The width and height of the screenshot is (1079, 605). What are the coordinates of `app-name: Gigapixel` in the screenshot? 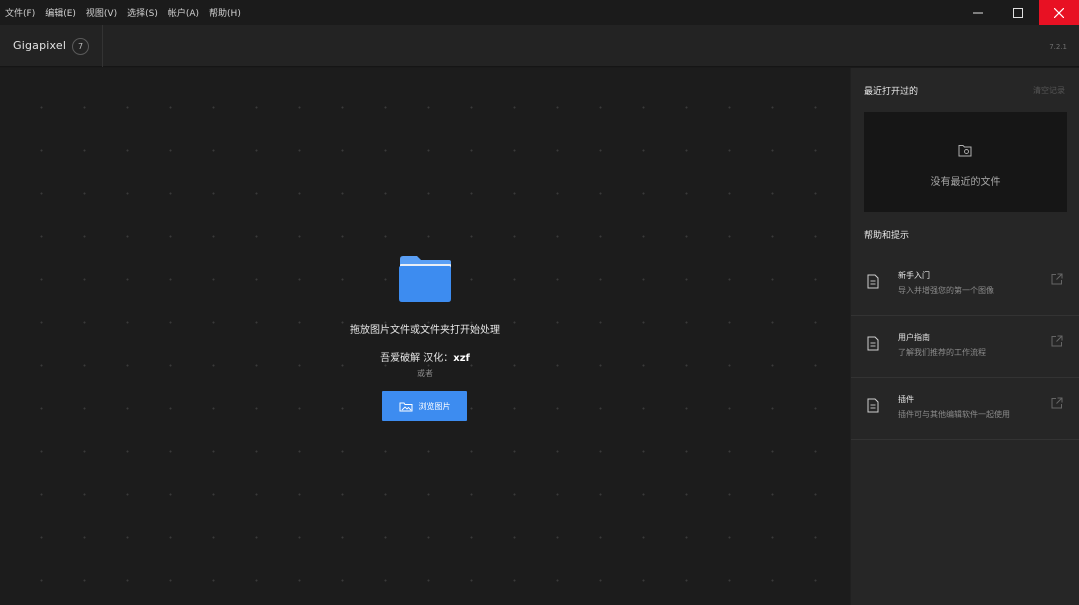 It's located at (40, 45).